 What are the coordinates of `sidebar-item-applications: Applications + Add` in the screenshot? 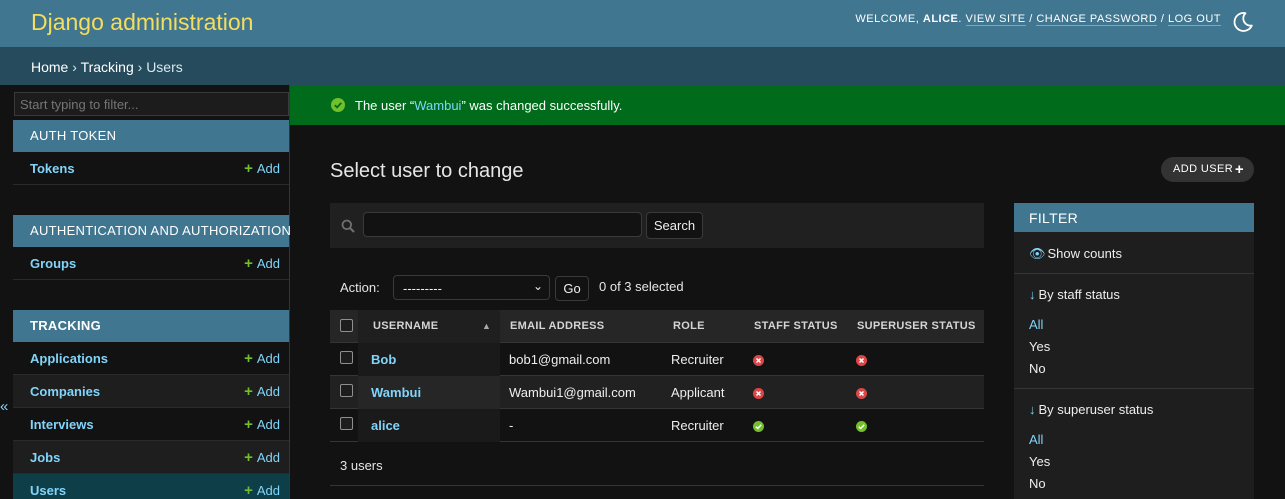 It's located at (151, 358).